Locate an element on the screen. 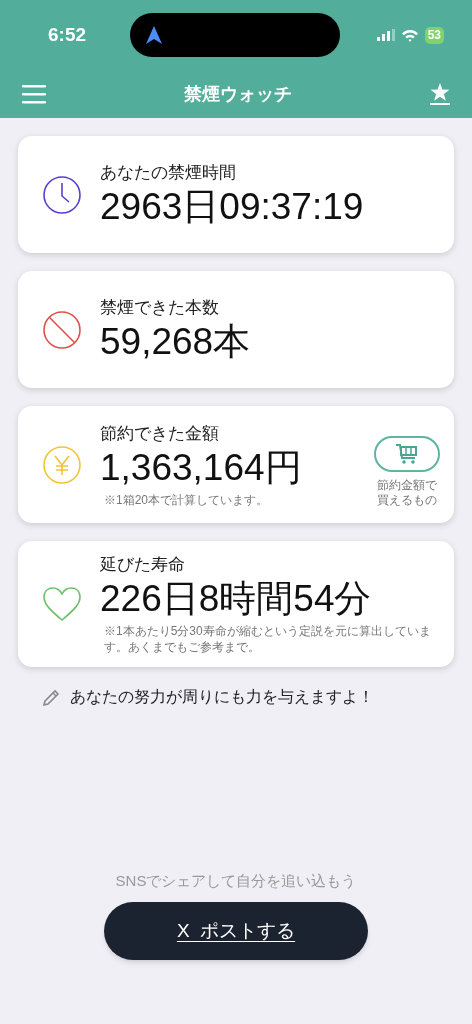 The image size is (472, 1024). pencil-icon is located at coordinates (52, 697).